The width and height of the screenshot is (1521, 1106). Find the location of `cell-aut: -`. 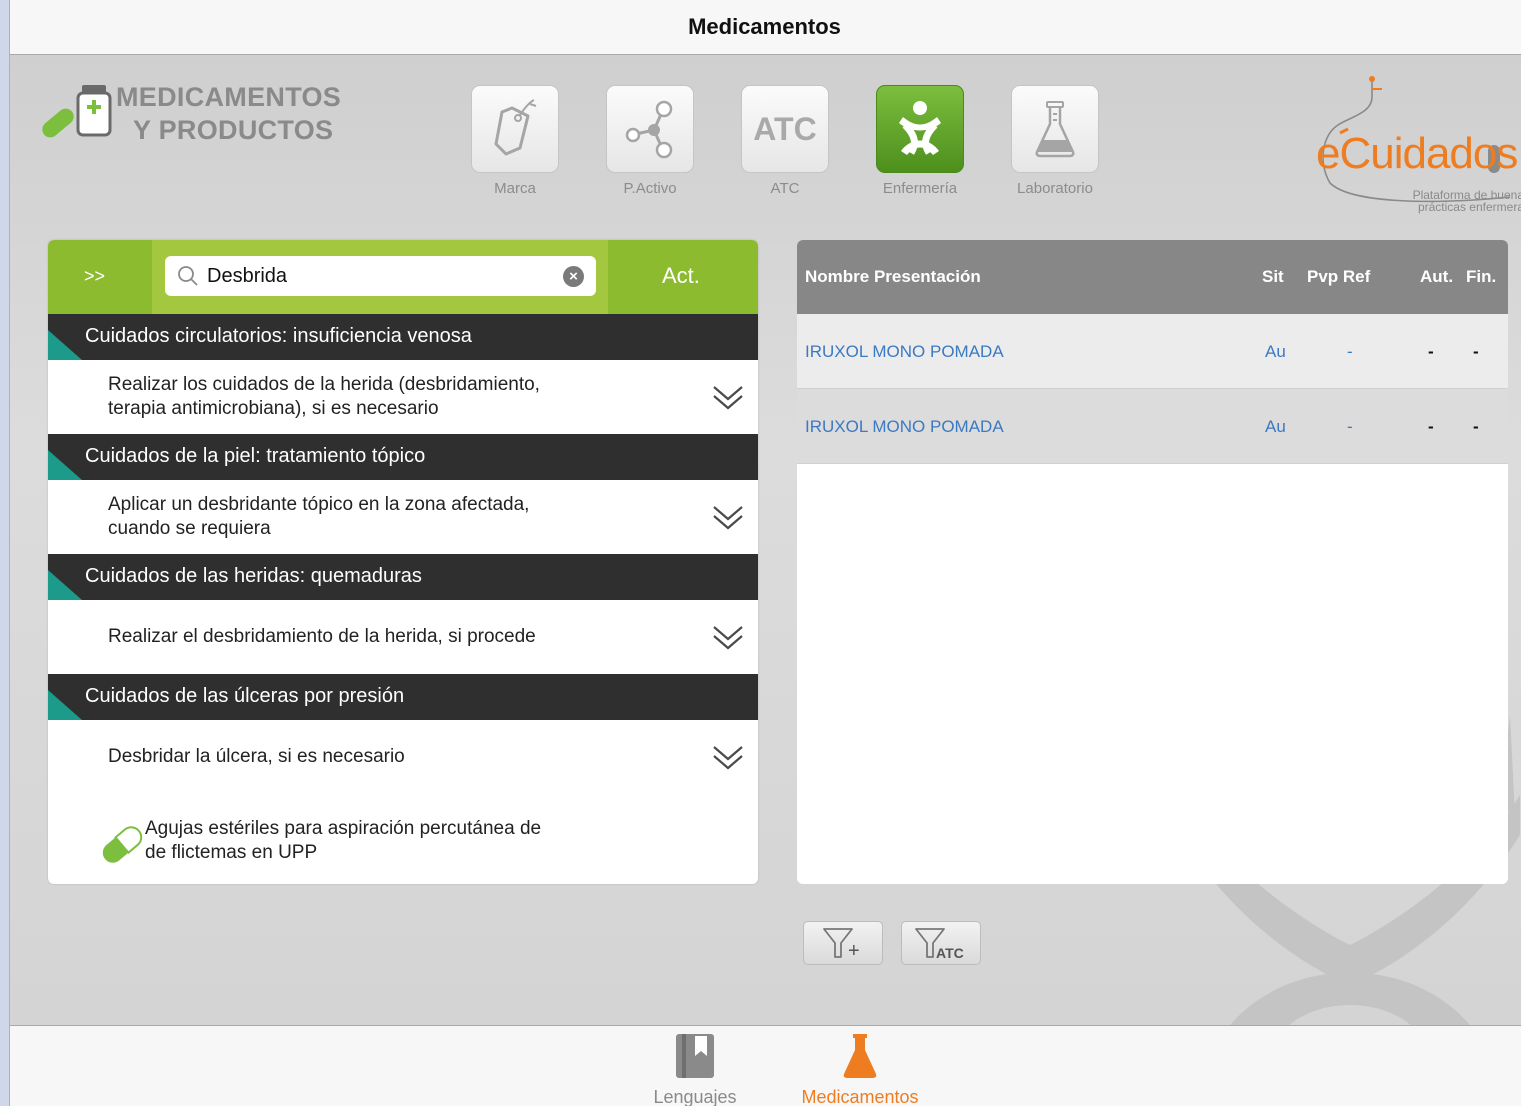

cell-aut: - is located at coordinates (1431, 426).